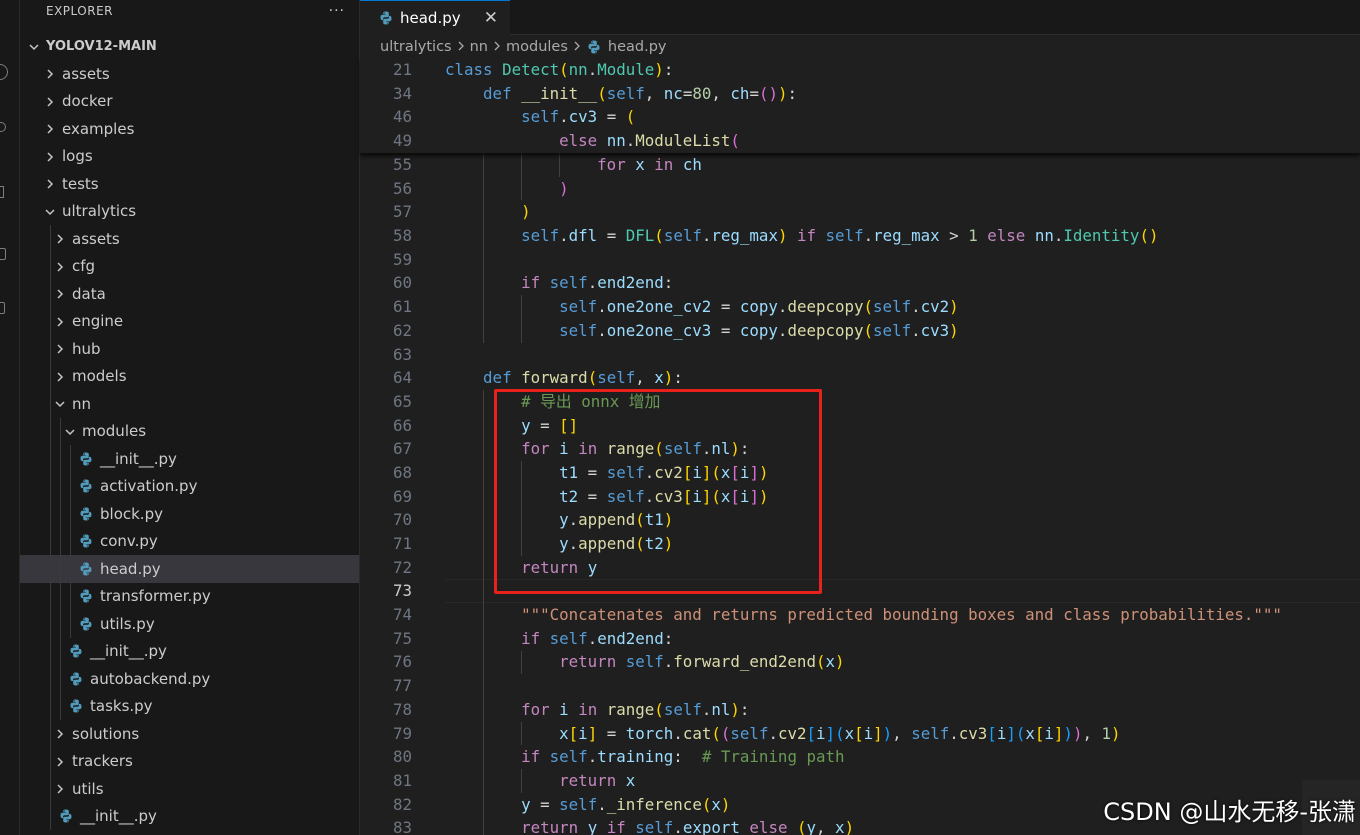 The height and width of the screenshot is (835, 1360). Describe the element at coordinates (860, 686) in the screenshot. I see `code-line: 77` at that location.